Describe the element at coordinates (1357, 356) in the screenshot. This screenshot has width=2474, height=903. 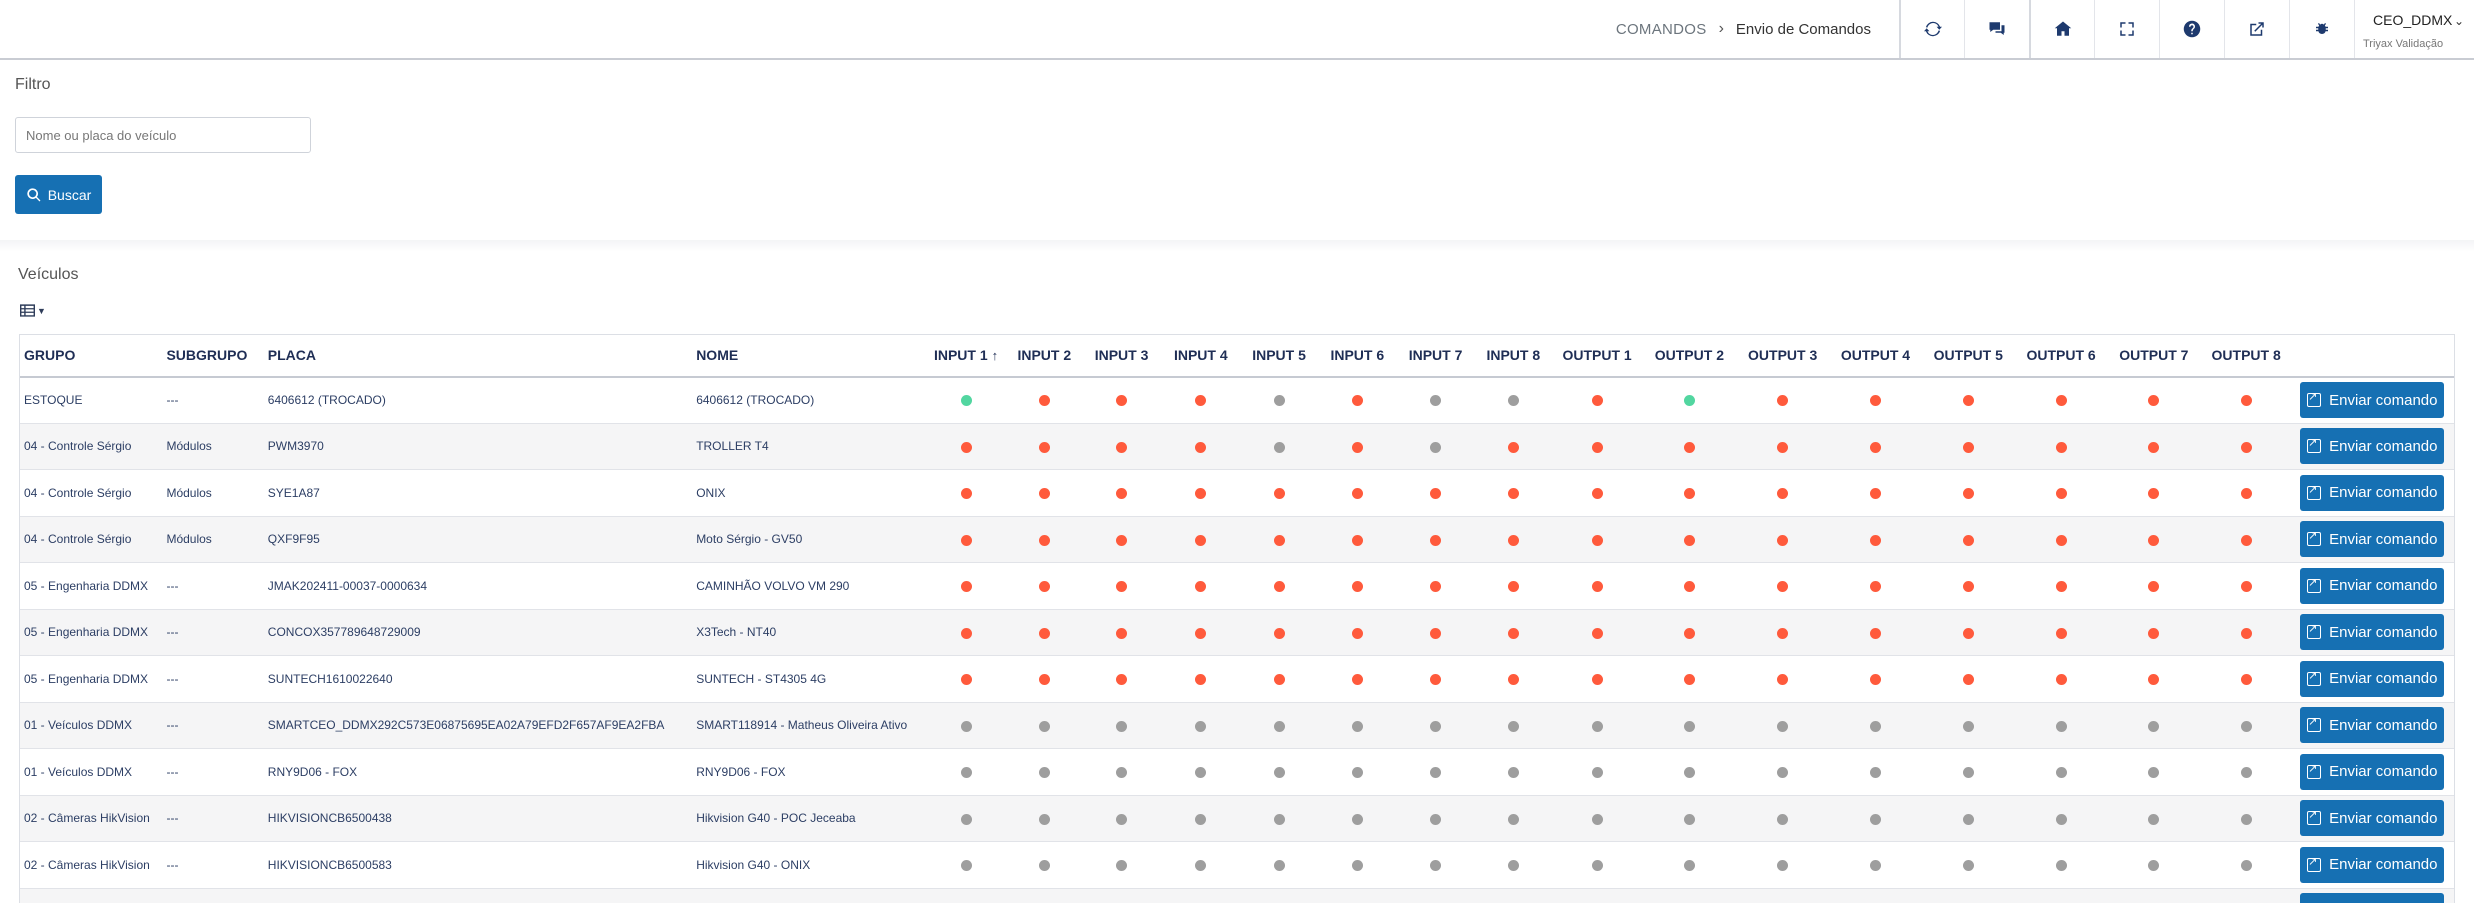
I see `column-header-input-6: INPUT 6` at that location.